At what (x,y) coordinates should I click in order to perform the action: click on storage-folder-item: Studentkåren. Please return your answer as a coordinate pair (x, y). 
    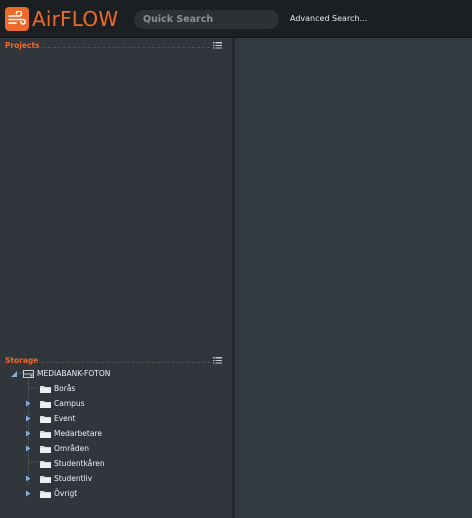
    Looking at the image, I should click on (64, 463).